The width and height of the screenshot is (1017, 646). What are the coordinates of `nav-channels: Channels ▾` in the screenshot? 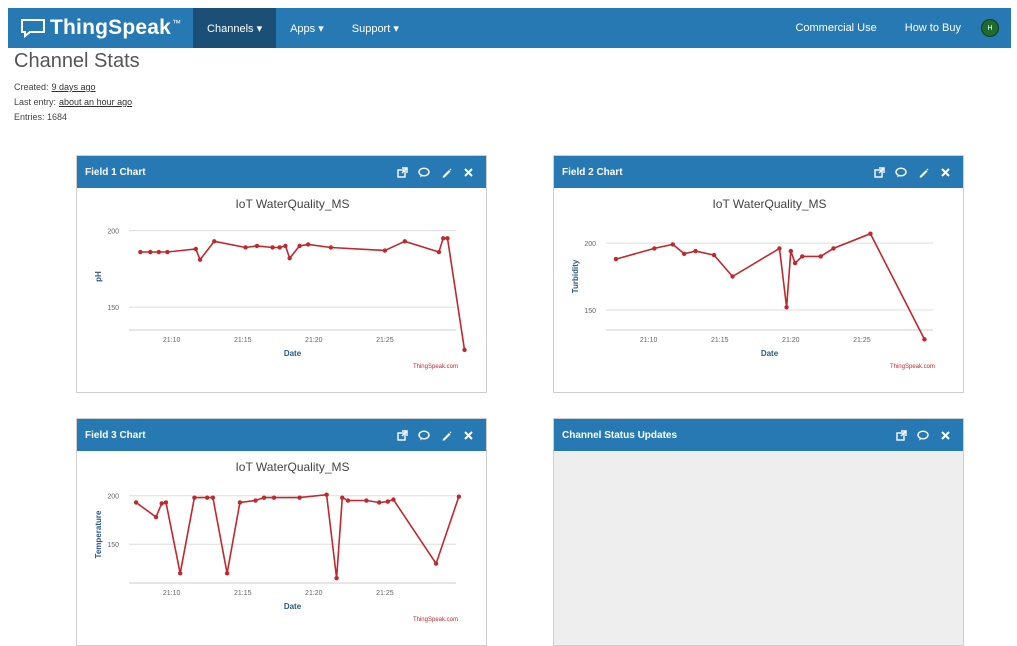 It's located at (235, 28).